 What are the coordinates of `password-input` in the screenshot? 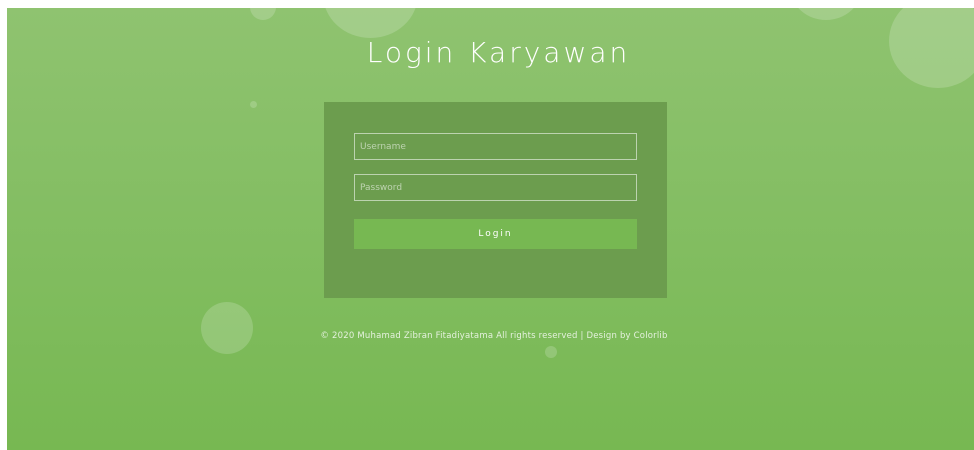 It's located at (495, 187).